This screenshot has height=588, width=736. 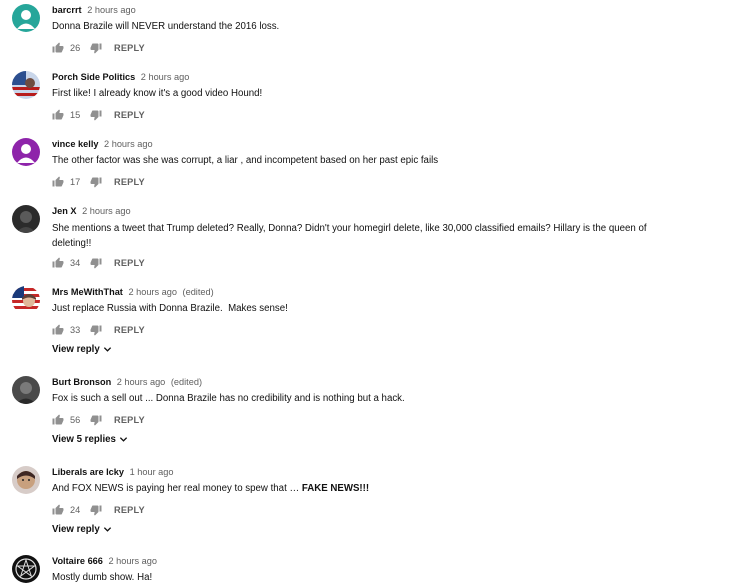 I want to click on comment-author: Jen X, so click(x=64, y=211).